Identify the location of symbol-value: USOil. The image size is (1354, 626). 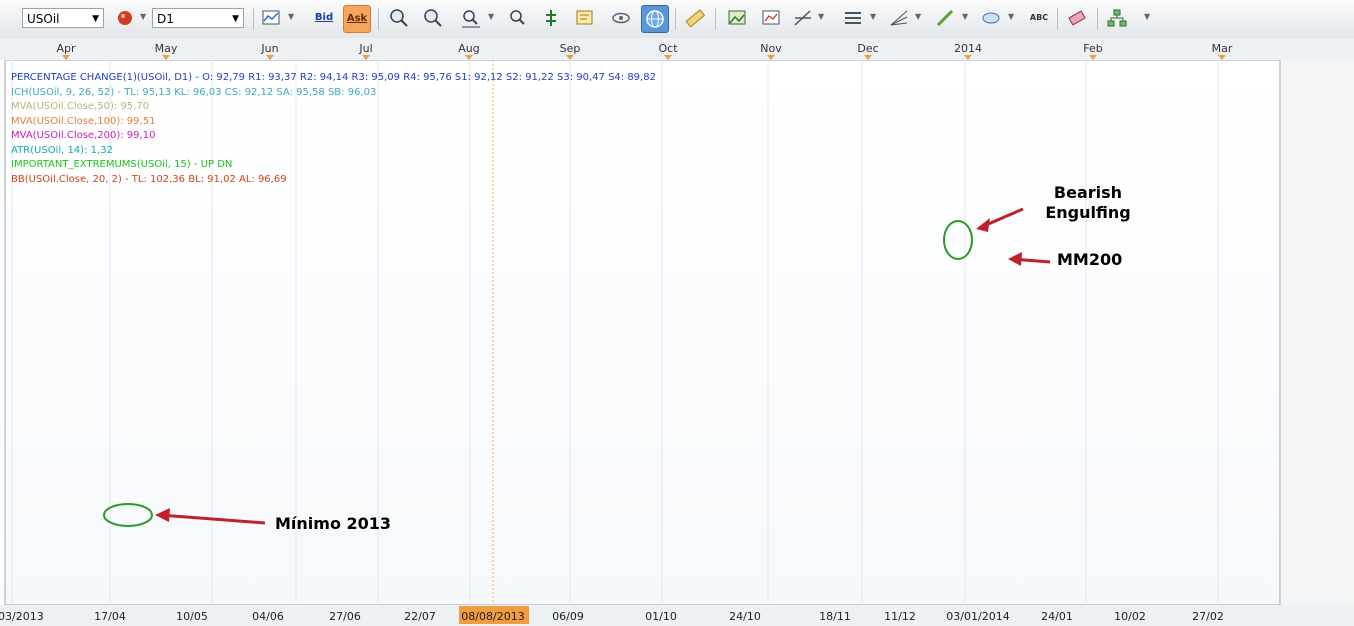
(43, 19).